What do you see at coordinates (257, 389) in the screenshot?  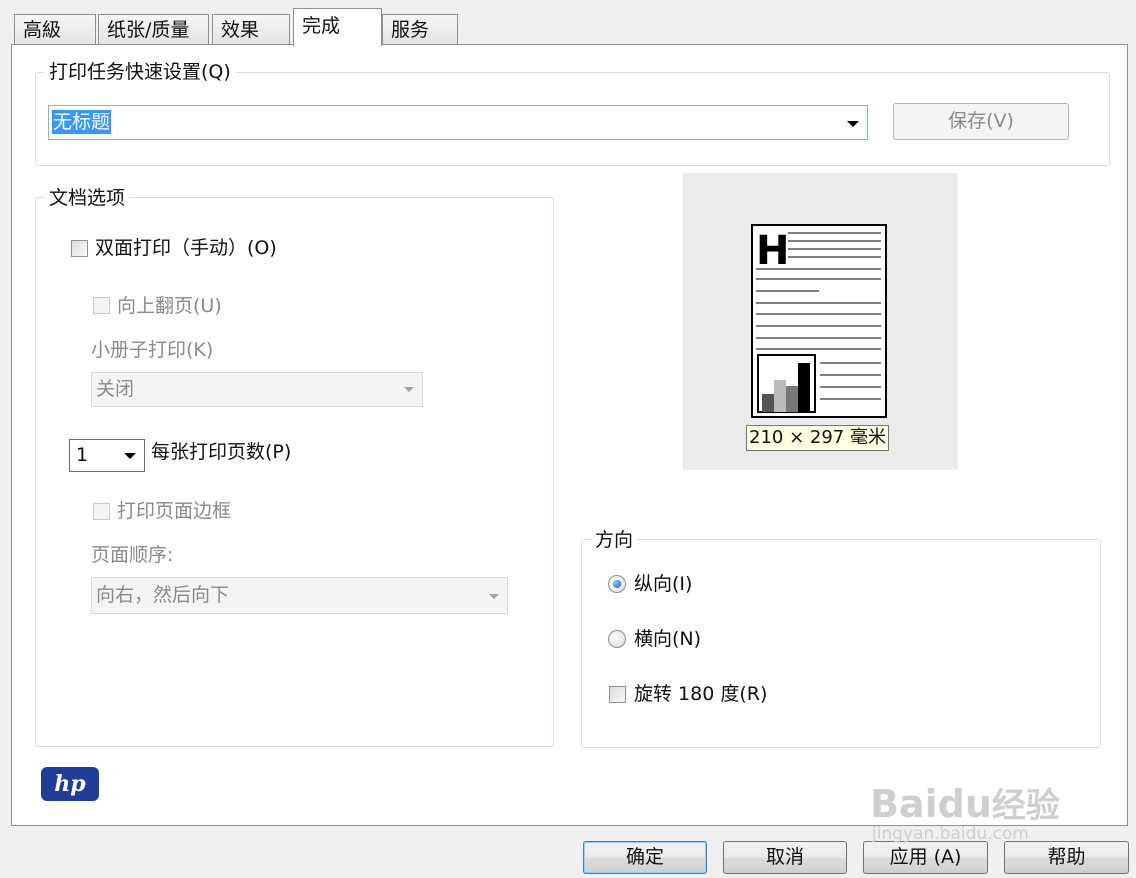 I see `booklet-combo: 关闭` at bounding box center [257, 389].